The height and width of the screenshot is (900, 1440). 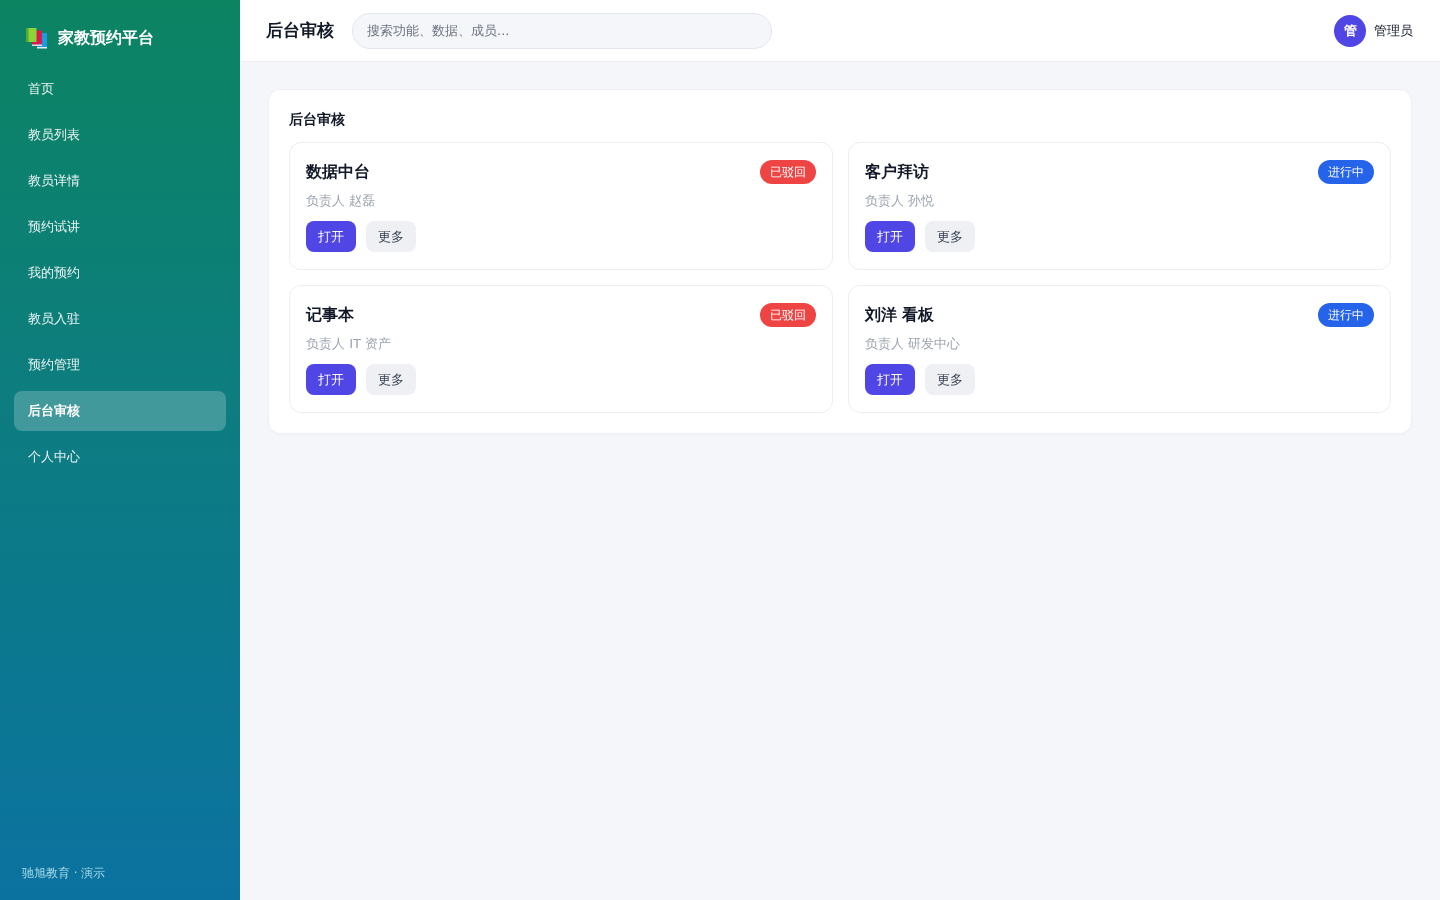 What do you see at coordinates (120, 411) in the screenshot?
I see `sidebar-item: 后台审核` at bounding box center [120, 411].